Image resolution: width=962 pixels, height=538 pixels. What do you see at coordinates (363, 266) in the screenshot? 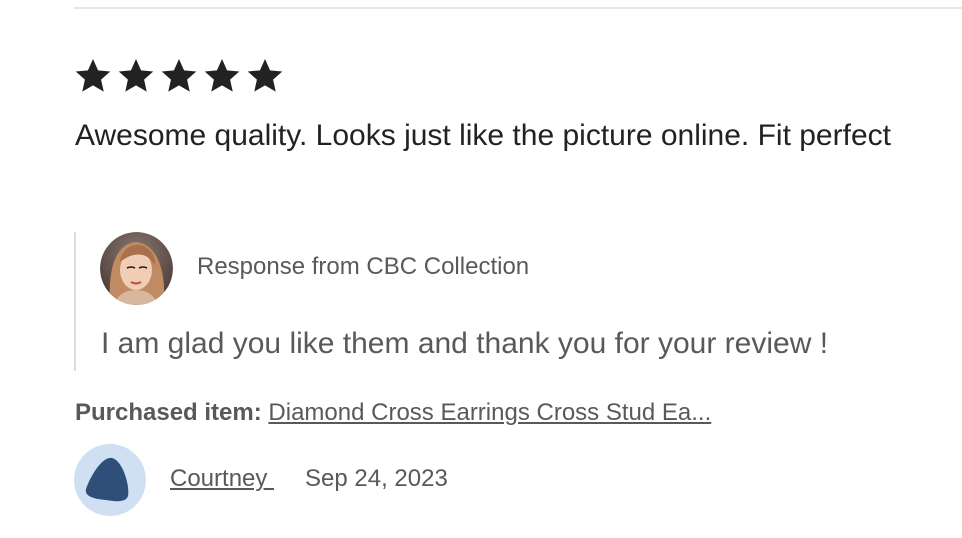
I see `response-label: Response from CBC Collection` at bounding box center [363, 266].